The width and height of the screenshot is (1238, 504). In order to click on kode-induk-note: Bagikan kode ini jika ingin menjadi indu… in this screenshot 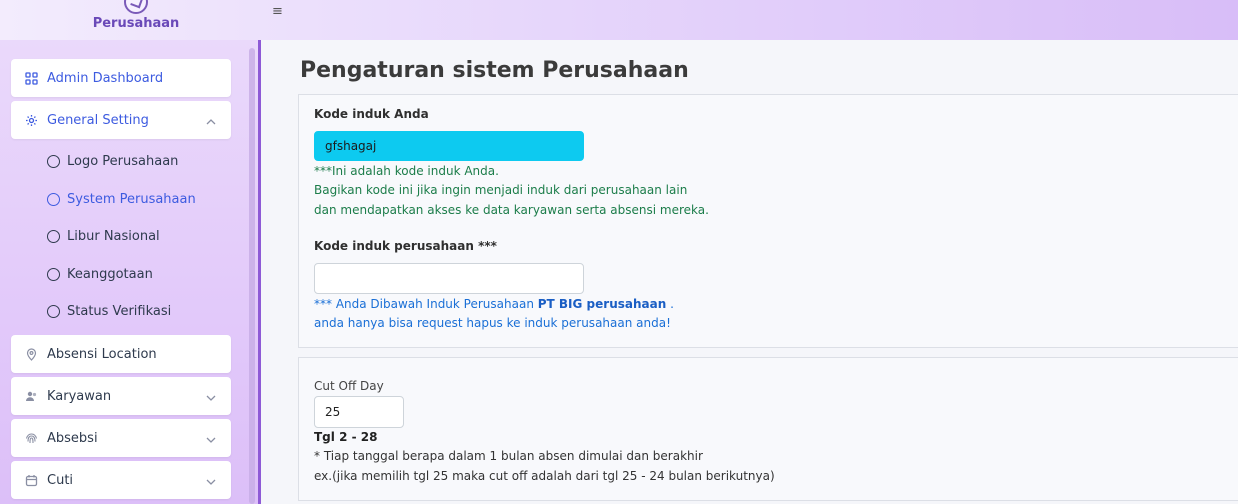, I will do `click(501, 190)`.